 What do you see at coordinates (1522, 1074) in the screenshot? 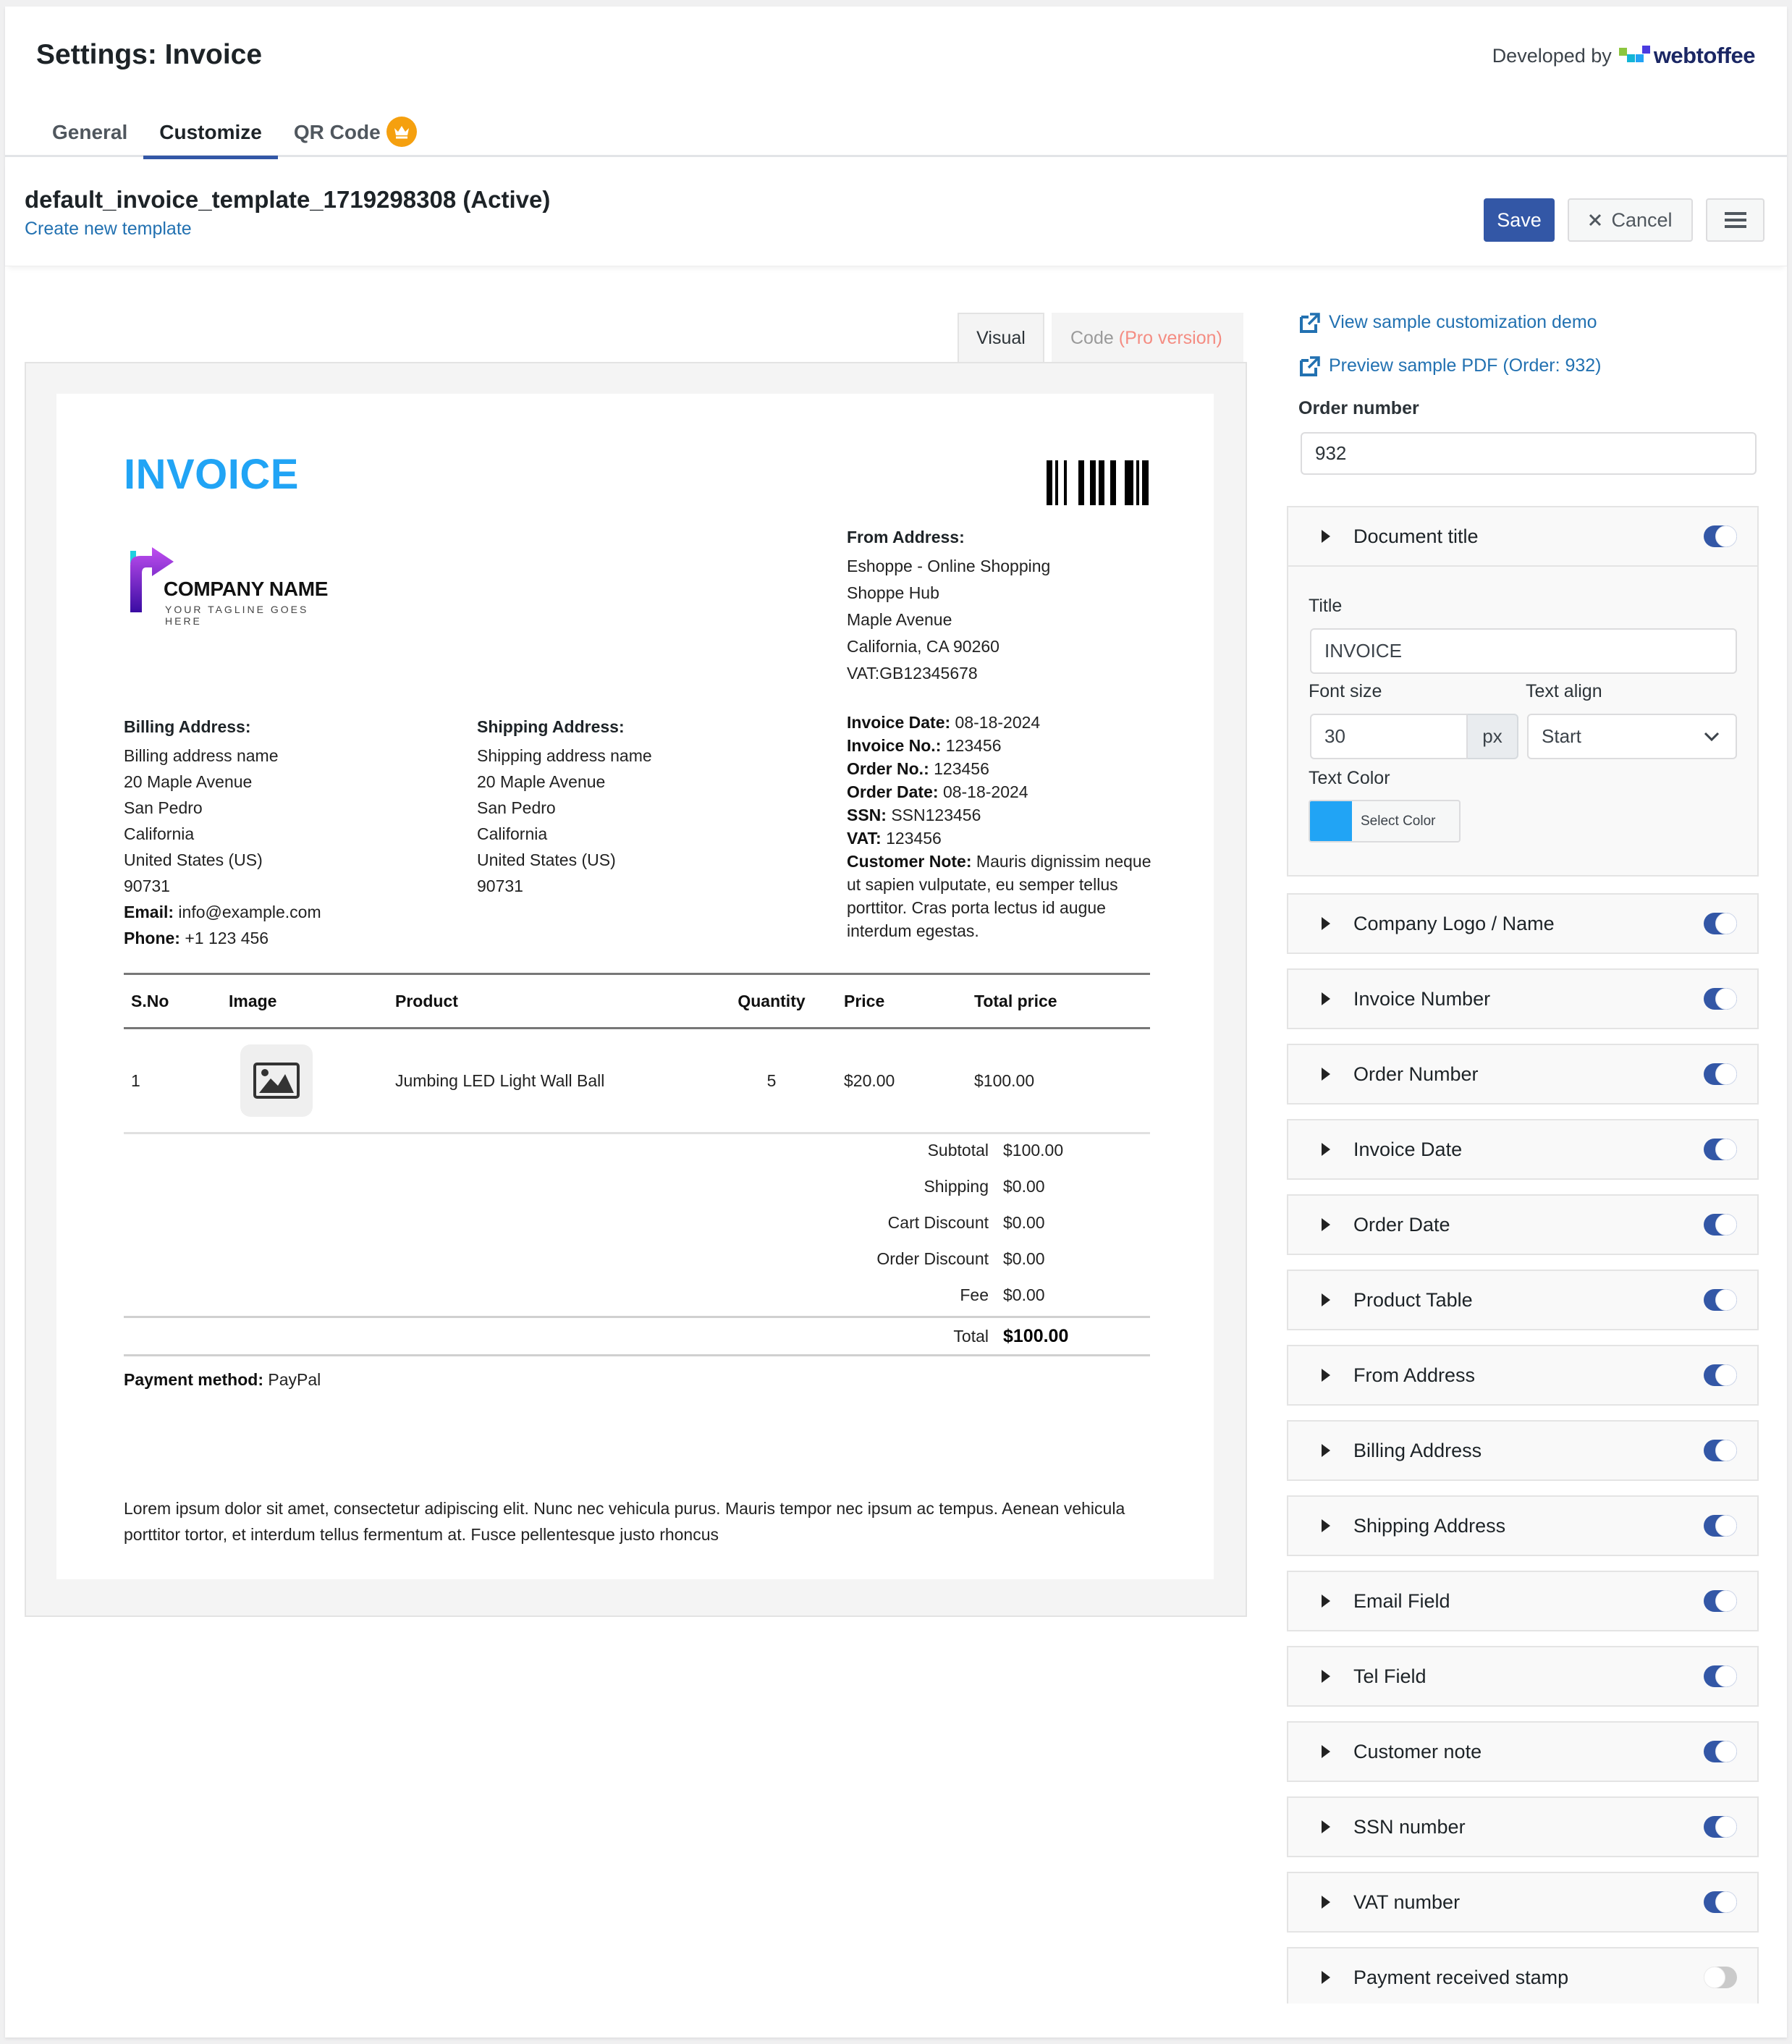
I see `accordion-header: Order Number` at bounding box center [1522, 1074].